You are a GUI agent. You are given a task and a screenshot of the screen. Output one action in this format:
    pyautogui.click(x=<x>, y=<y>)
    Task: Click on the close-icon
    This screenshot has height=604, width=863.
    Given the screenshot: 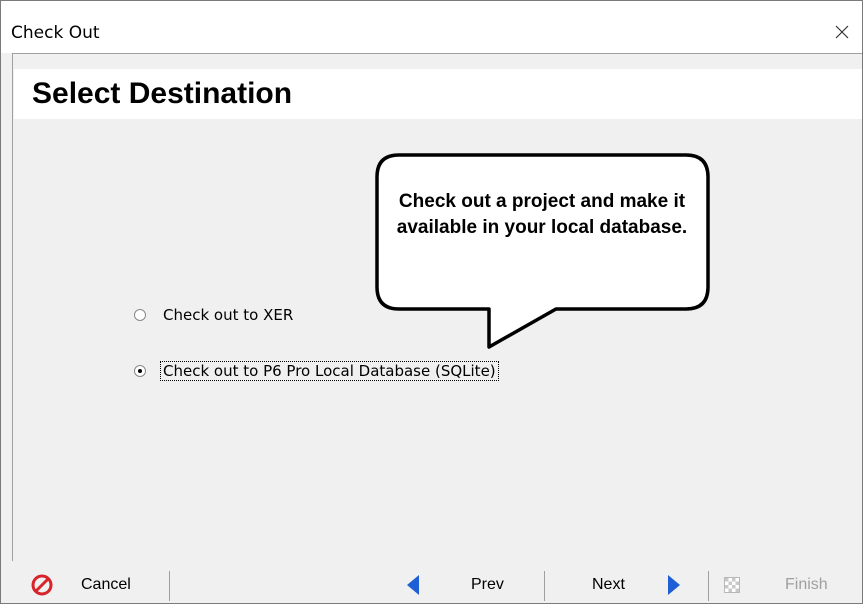 What is the action you would take?
    pyautogui.click(x=842, y=32)
    